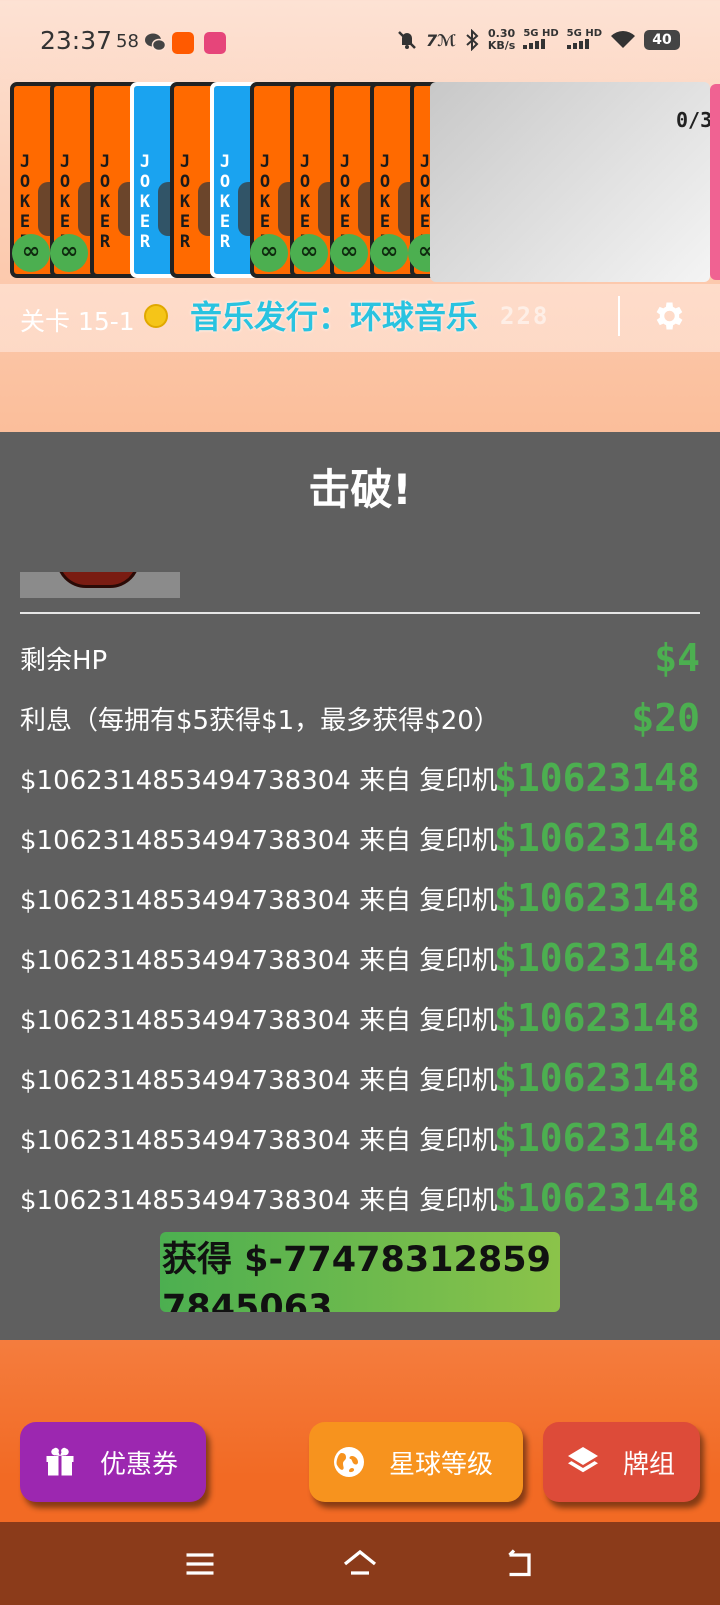 The height and width of the screenshot is (1605, 720). What do you see at coordinates (356, 1276) in the screenshot?
I see `collect-earnings-label: 获得 $-774783128597845063` at bounding box center [356, 1276].